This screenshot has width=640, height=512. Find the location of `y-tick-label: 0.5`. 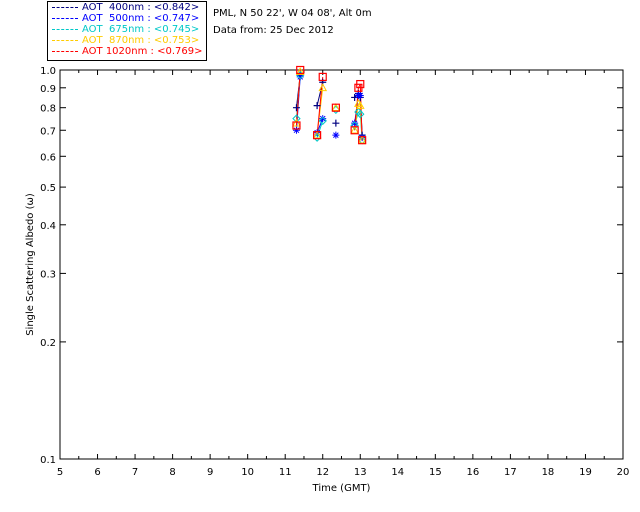

y-tick-label: 0.5 is located at coordinates (48, 188).